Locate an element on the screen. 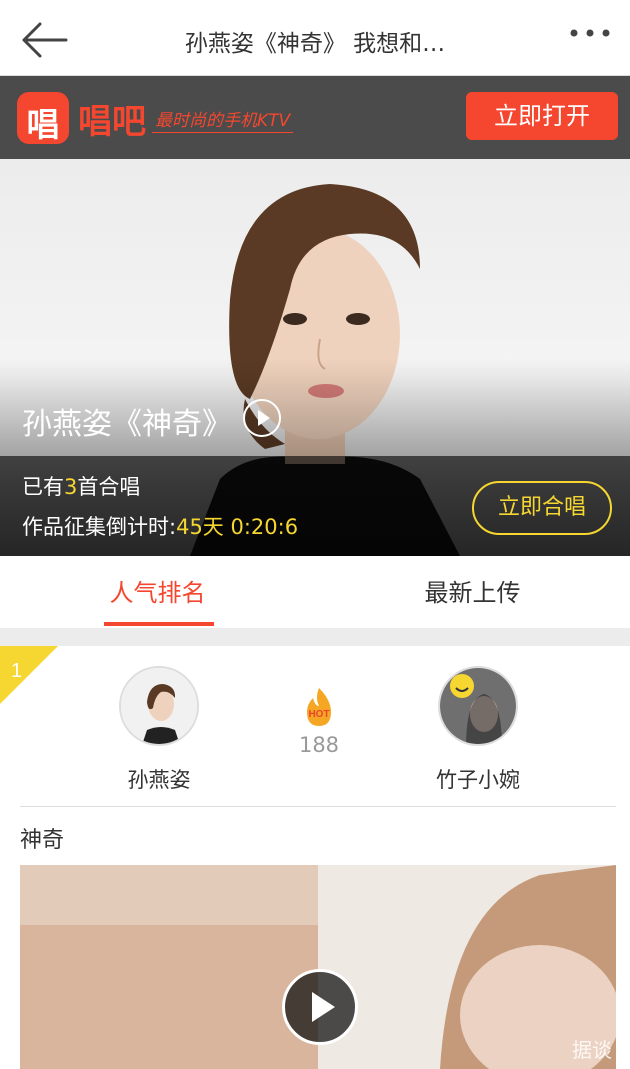  hot-badge-text: HOT is located at coordinates (318, 714).